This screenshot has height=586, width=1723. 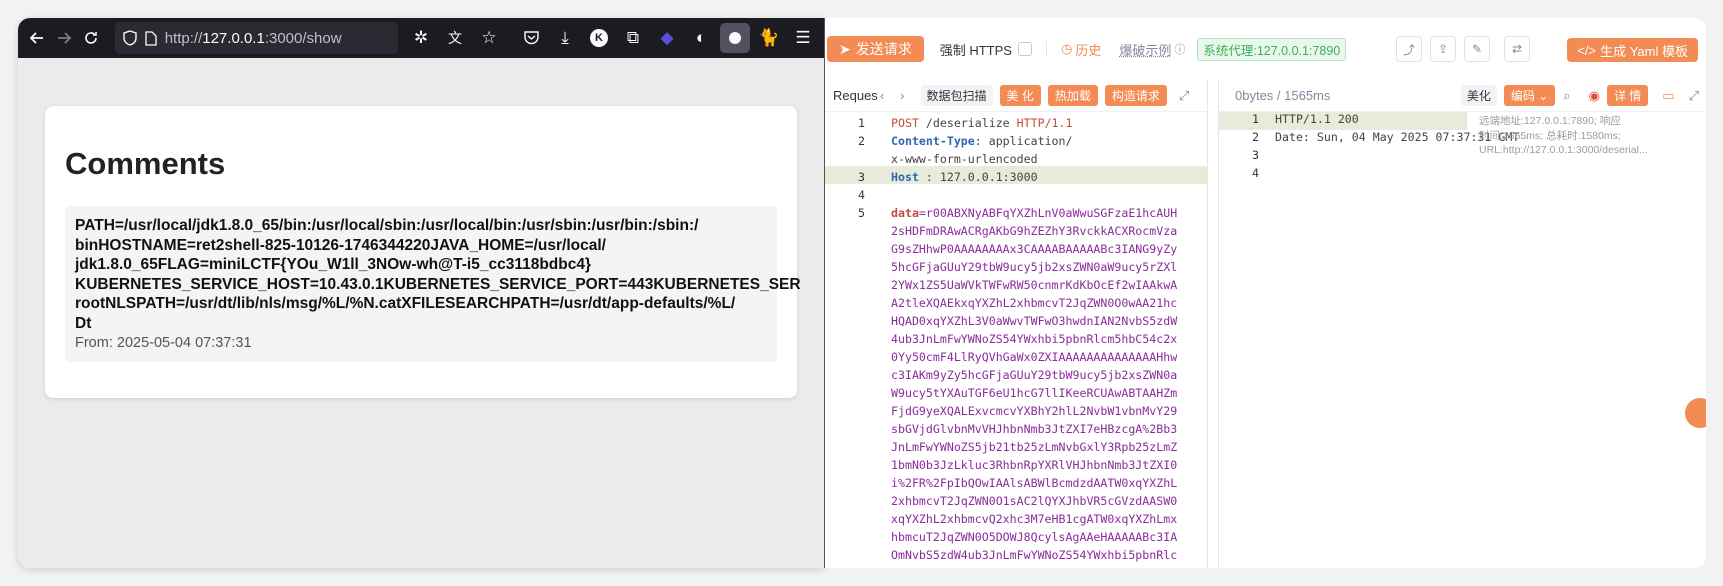 What do you see at coordinates (845, 48) in the screenshot?
I see `send-icon: ➤` at bounding box center [845, 48].